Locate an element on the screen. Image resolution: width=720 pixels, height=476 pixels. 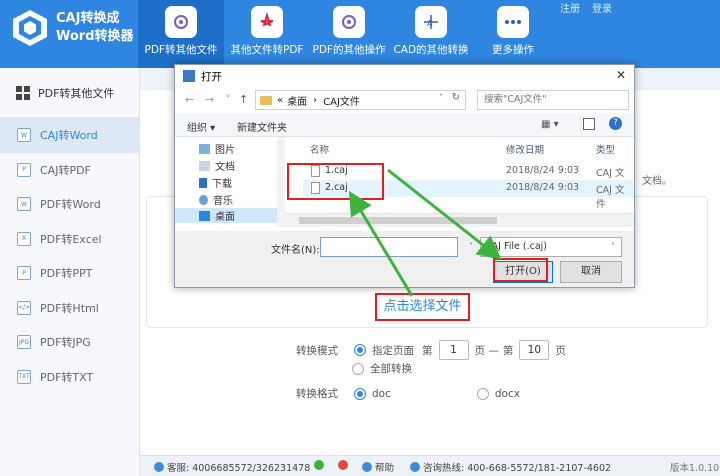
nav-label: PDF转其他文件 is located at coordinates (181, 50).